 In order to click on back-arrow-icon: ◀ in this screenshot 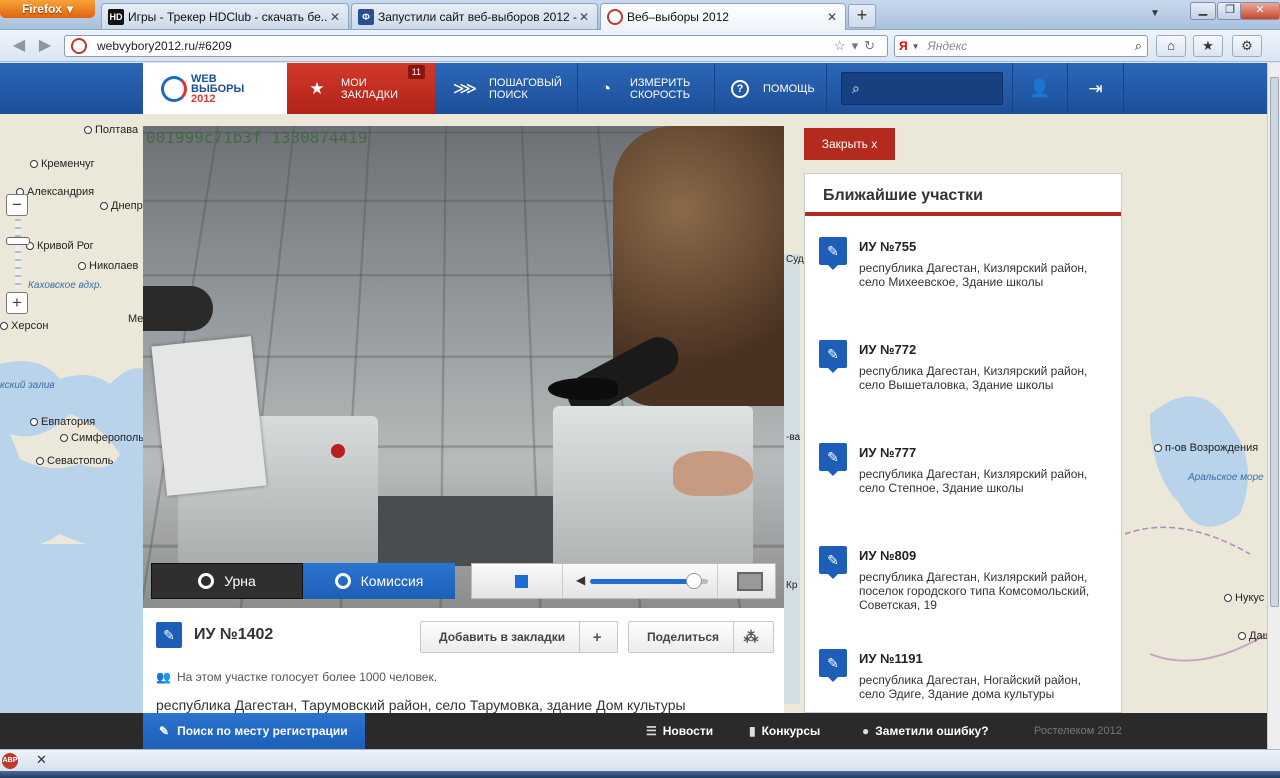, I will do `click(19, 46)`.